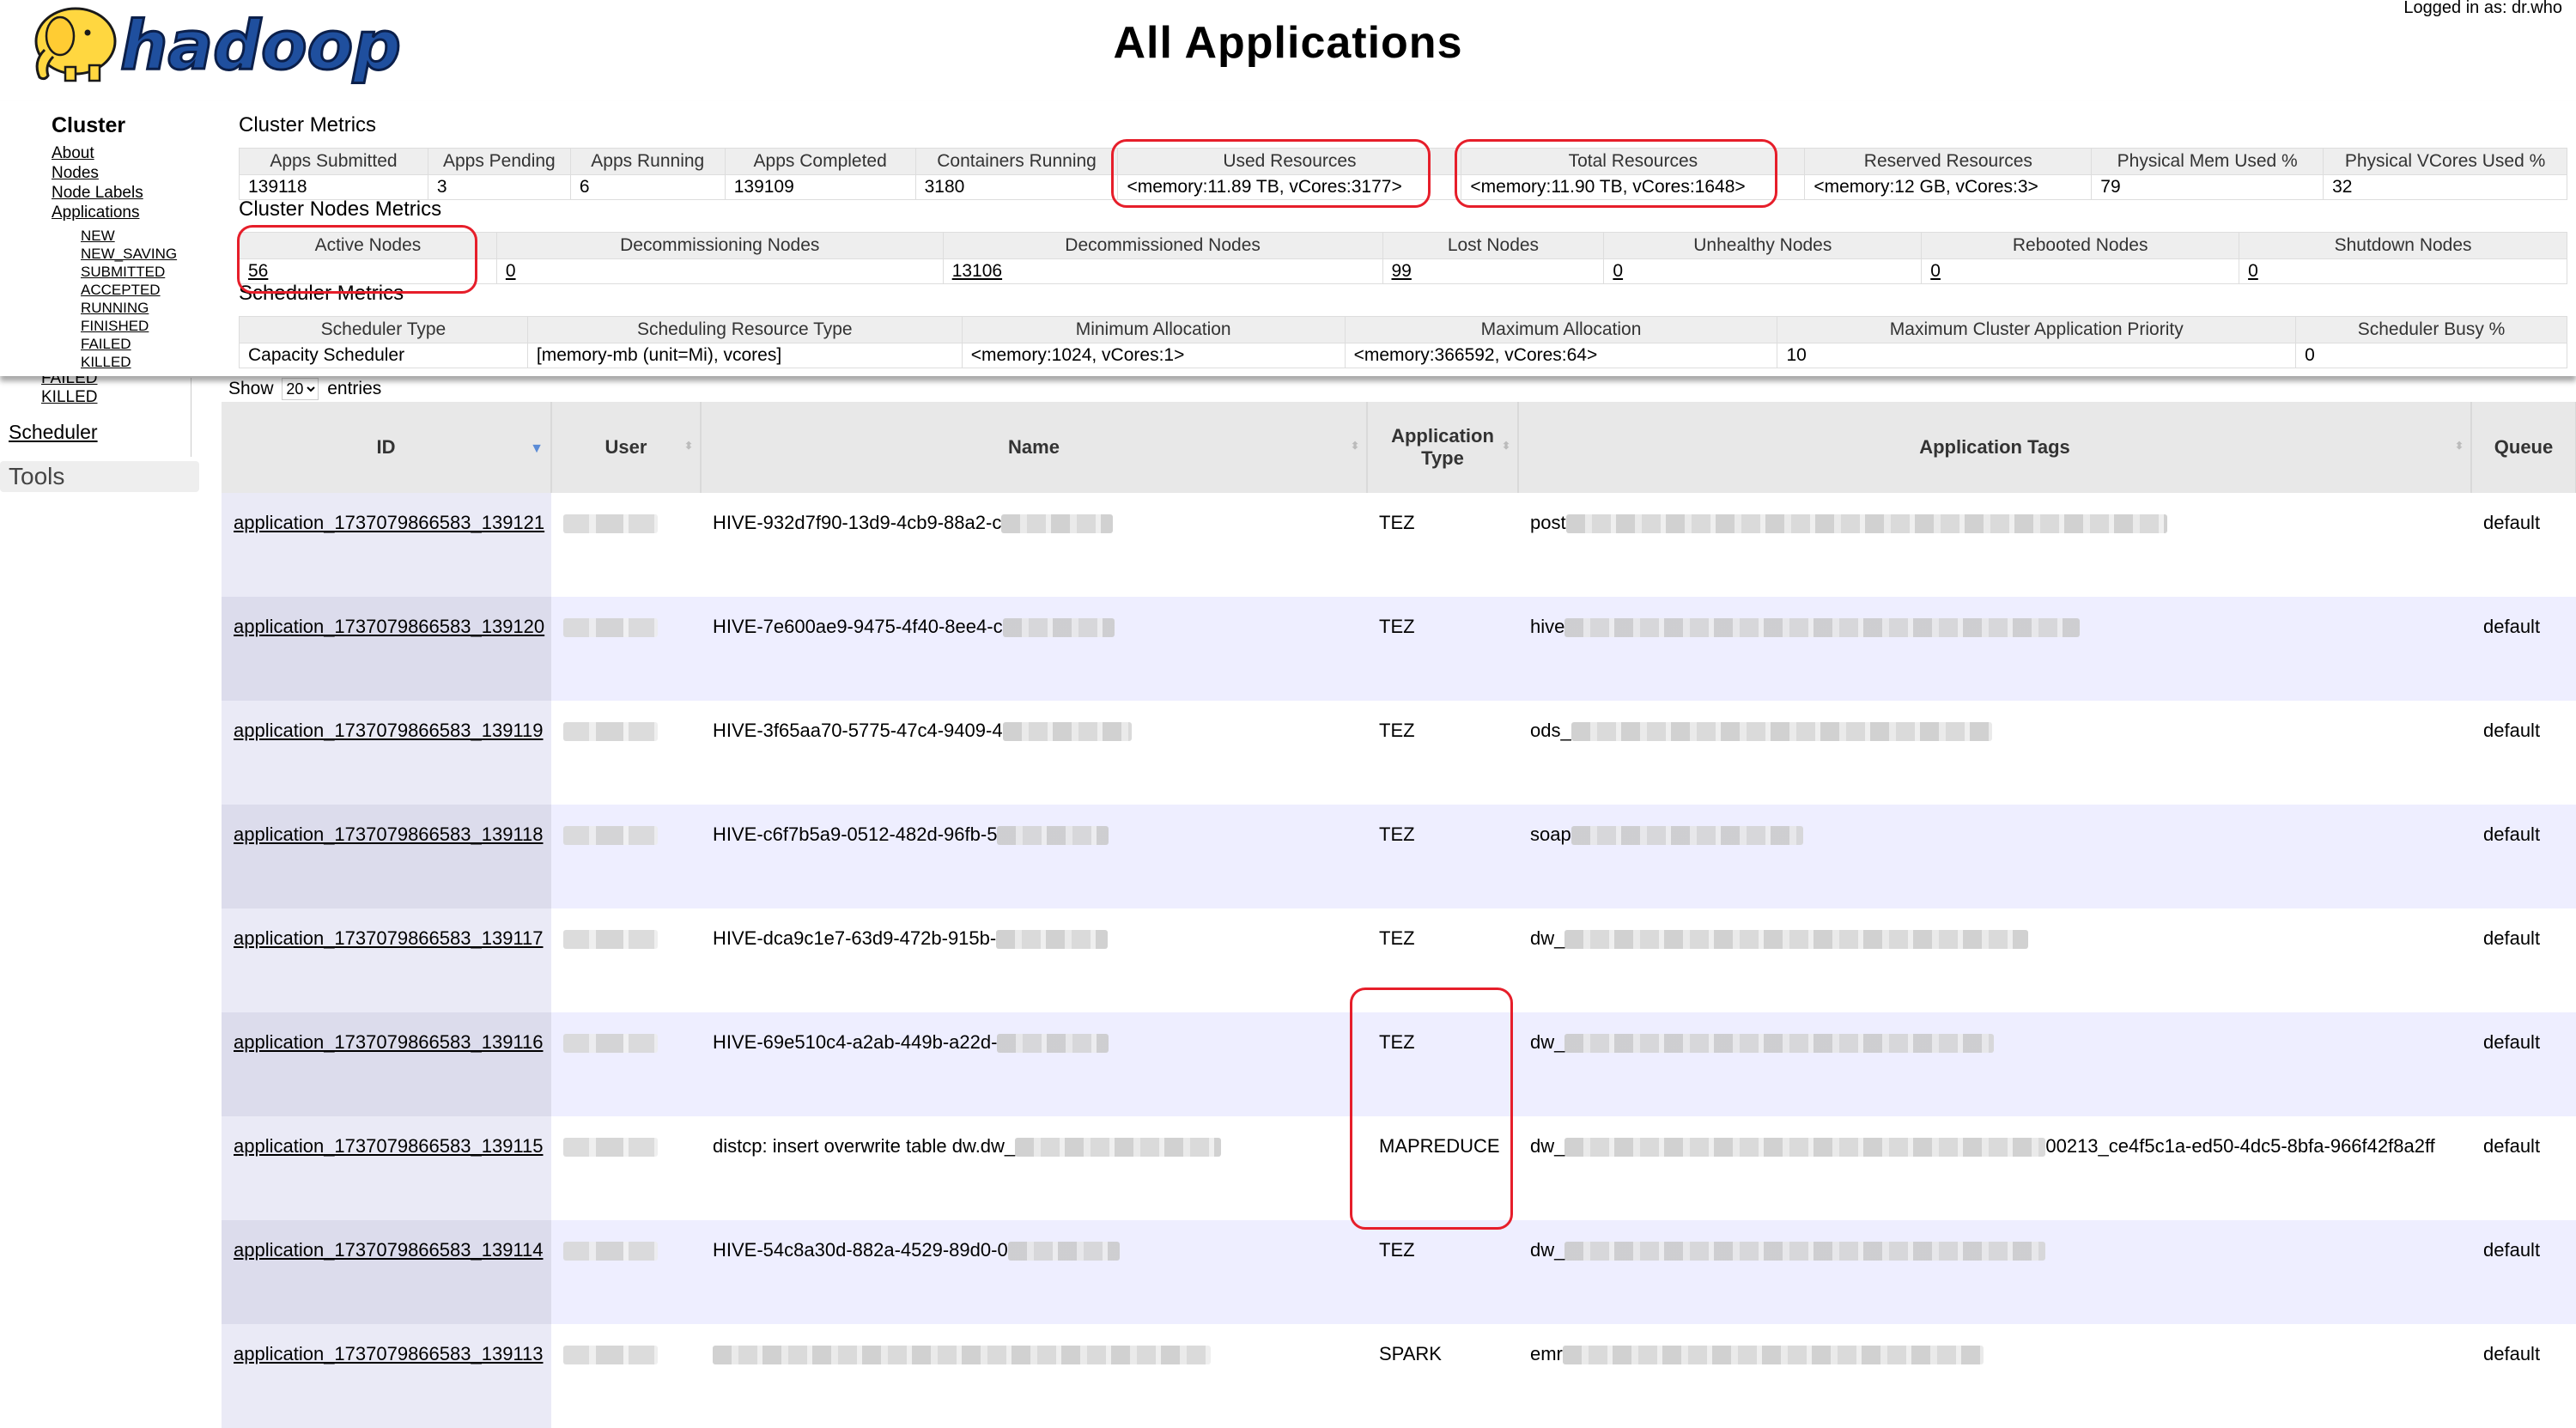 The image size is (2576, 1428). What do you see at coordinates (387, 447) in the screenshot?
I see `col-header-id: ID ▼` at bounding box center [387, 447].